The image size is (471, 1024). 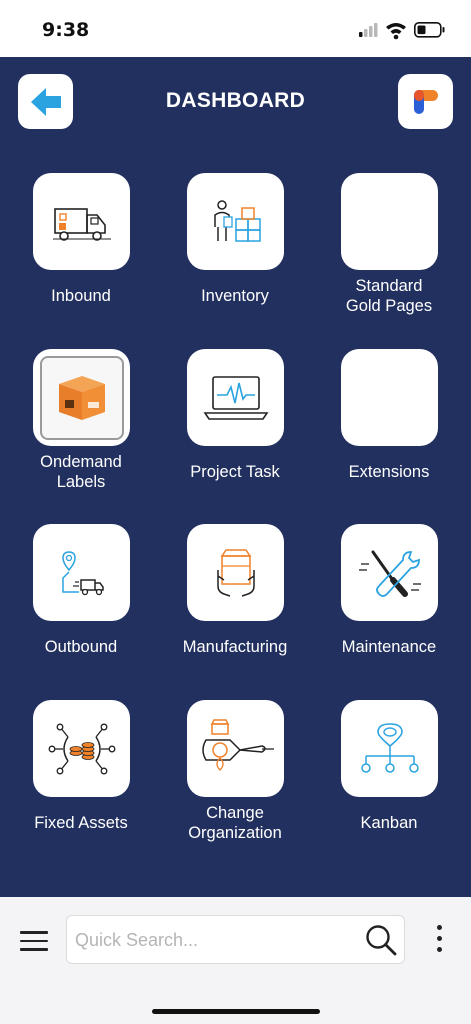 I want to click on tile-label: Ondemand Labels, so click(x=81, y=472).